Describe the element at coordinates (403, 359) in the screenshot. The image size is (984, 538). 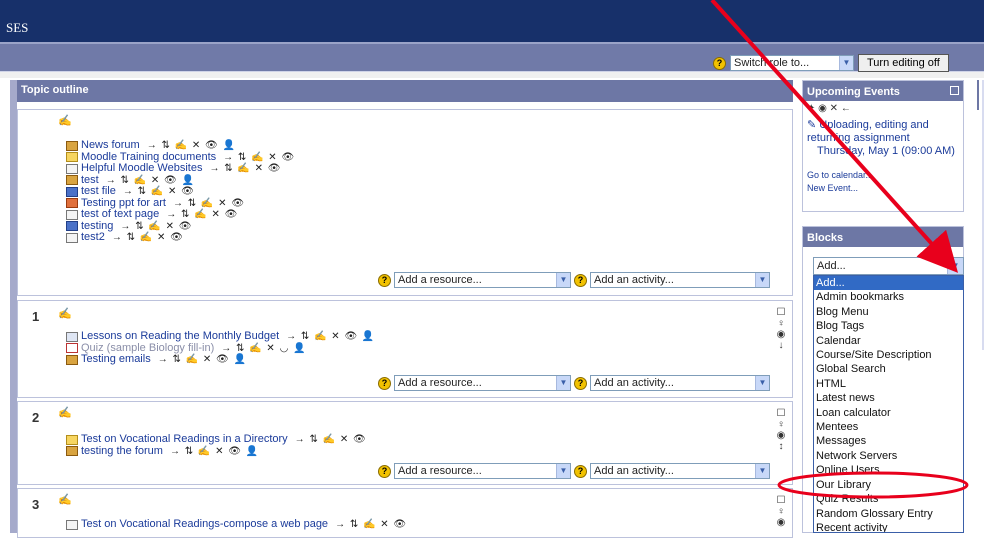
I see `list-item: Testing emails → ⇅ ✍ ✕ 👁 👤` at that location.